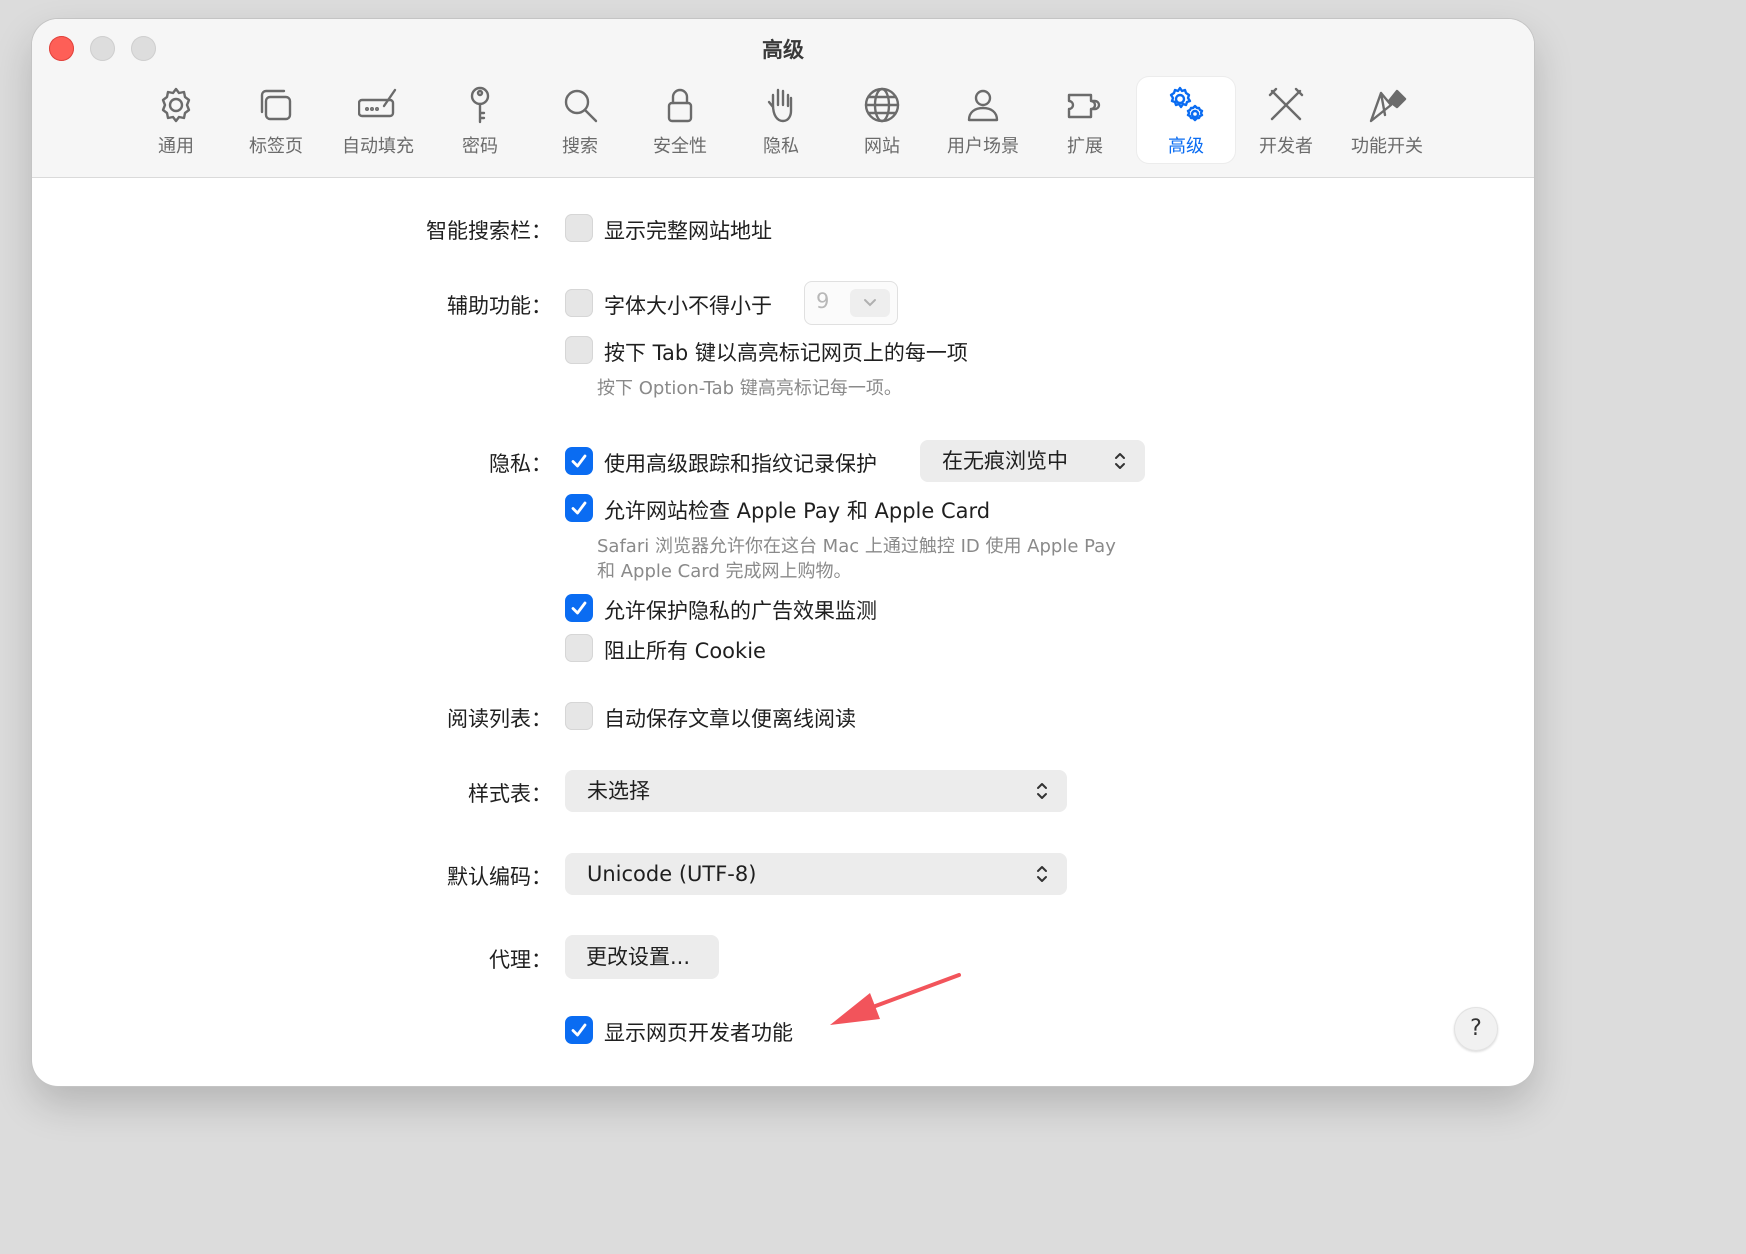  Describe the element at coordinates (480, 105) in the screenshot. I see `key-icon` at that location.